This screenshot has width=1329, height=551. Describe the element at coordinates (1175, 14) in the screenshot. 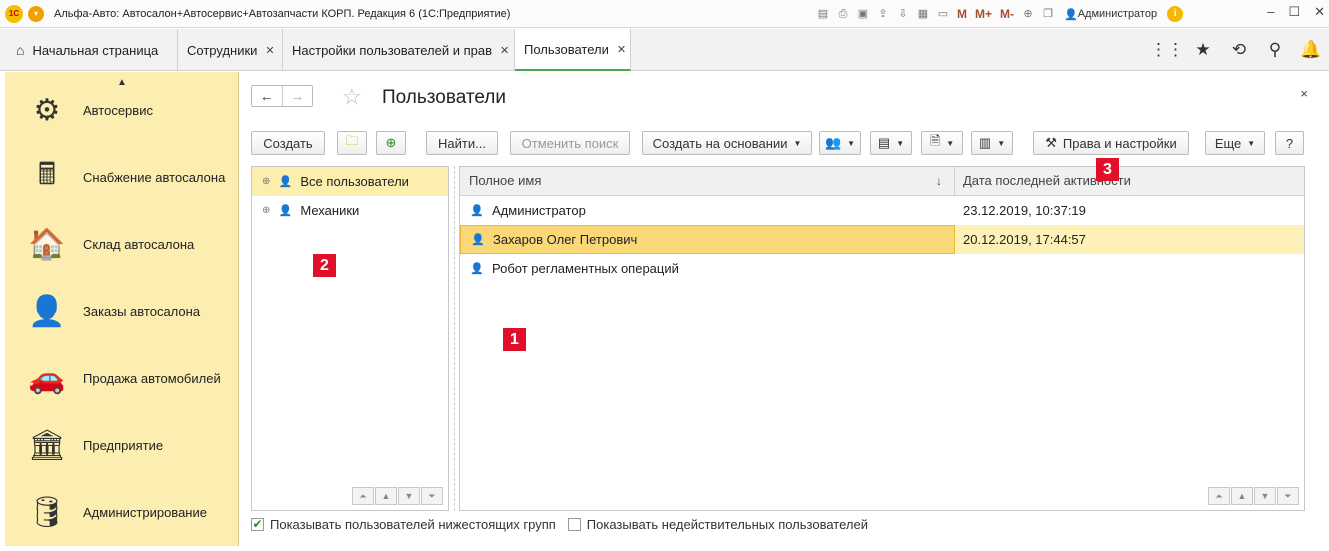

I see `info-icon: i` at that location.